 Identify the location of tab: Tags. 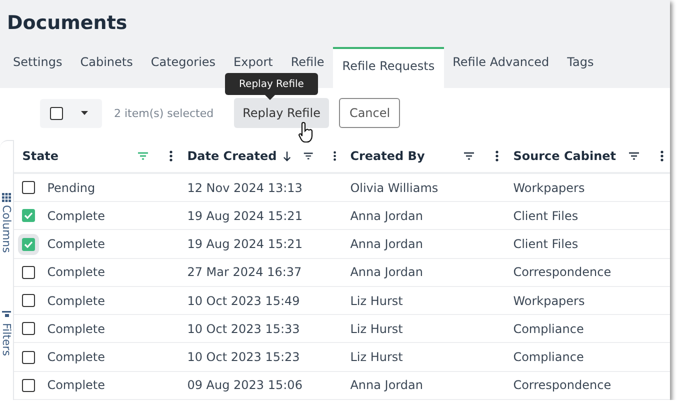
(580, 67).